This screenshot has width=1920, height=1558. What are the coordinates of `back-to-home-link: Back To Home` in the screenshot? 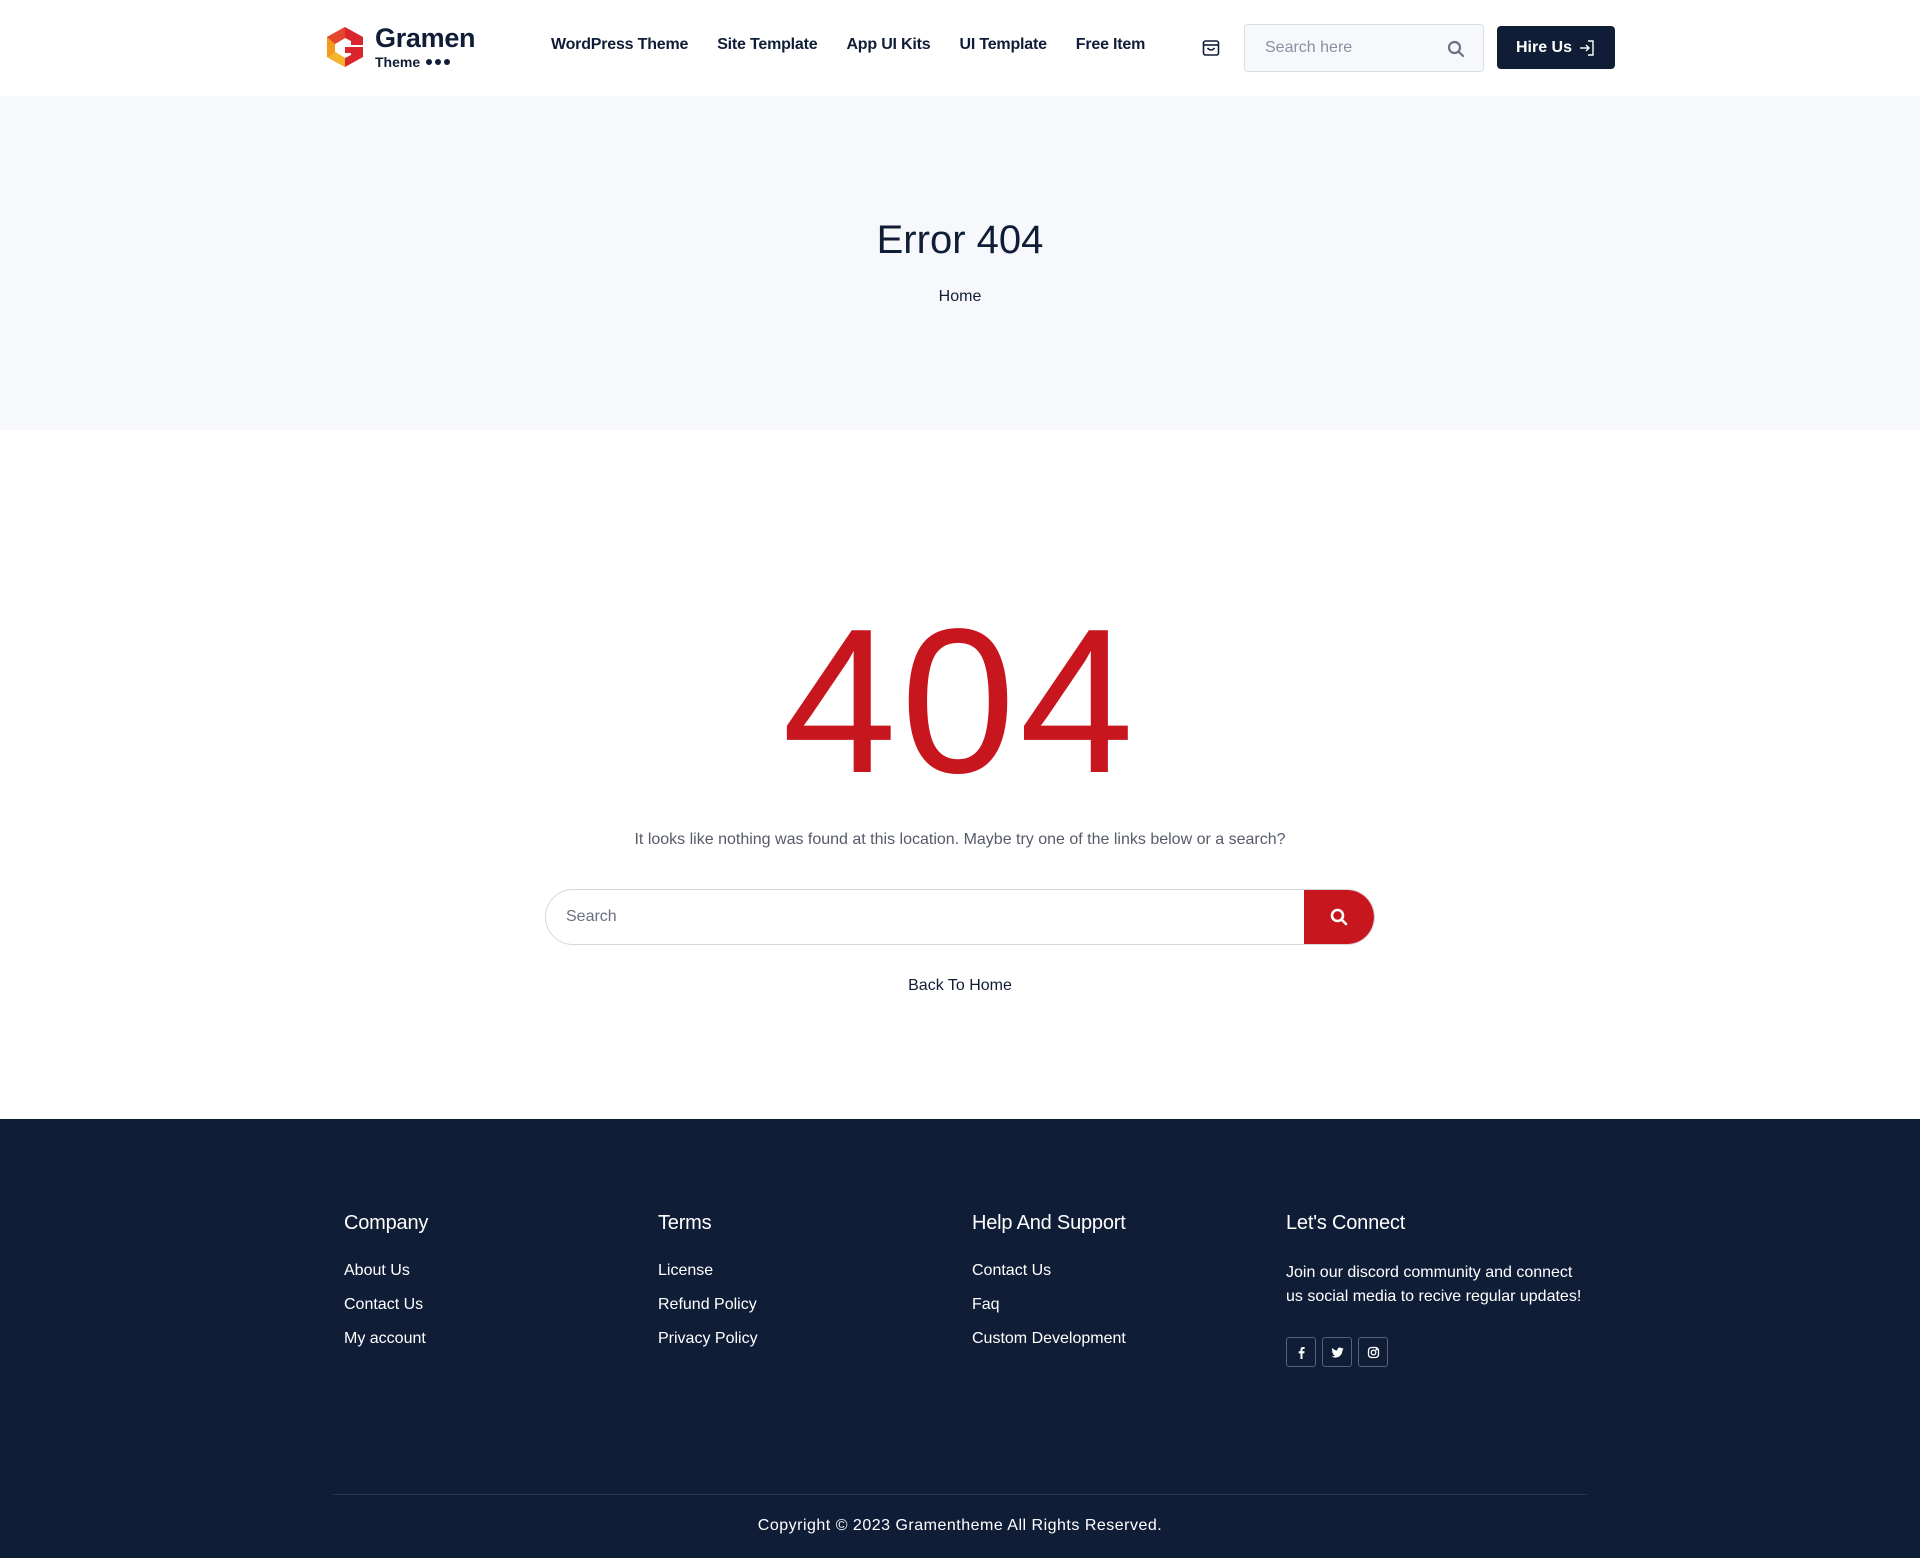 It's located at (960, 985).